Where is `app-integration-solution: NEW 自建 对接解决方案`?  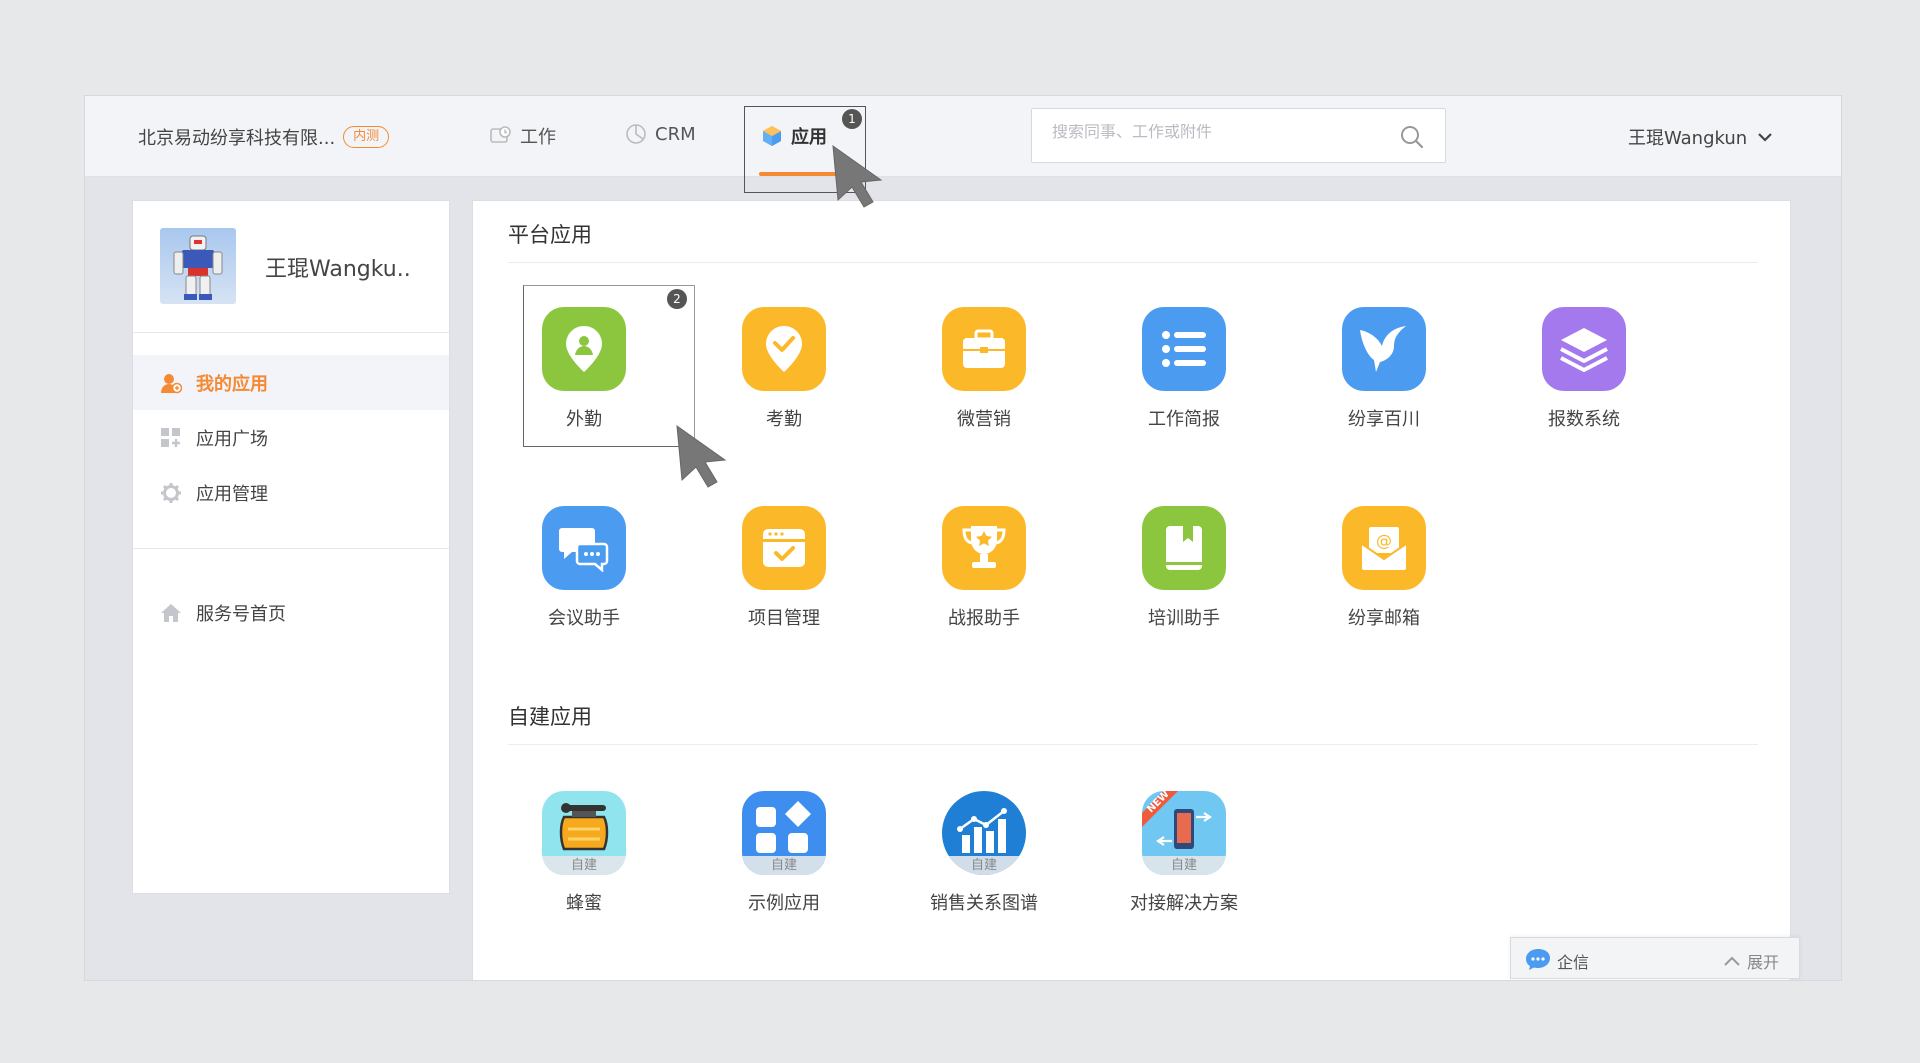 app-integration-solution: NEW 自建 对接解决方案 is located at coordinates (1184, 853).